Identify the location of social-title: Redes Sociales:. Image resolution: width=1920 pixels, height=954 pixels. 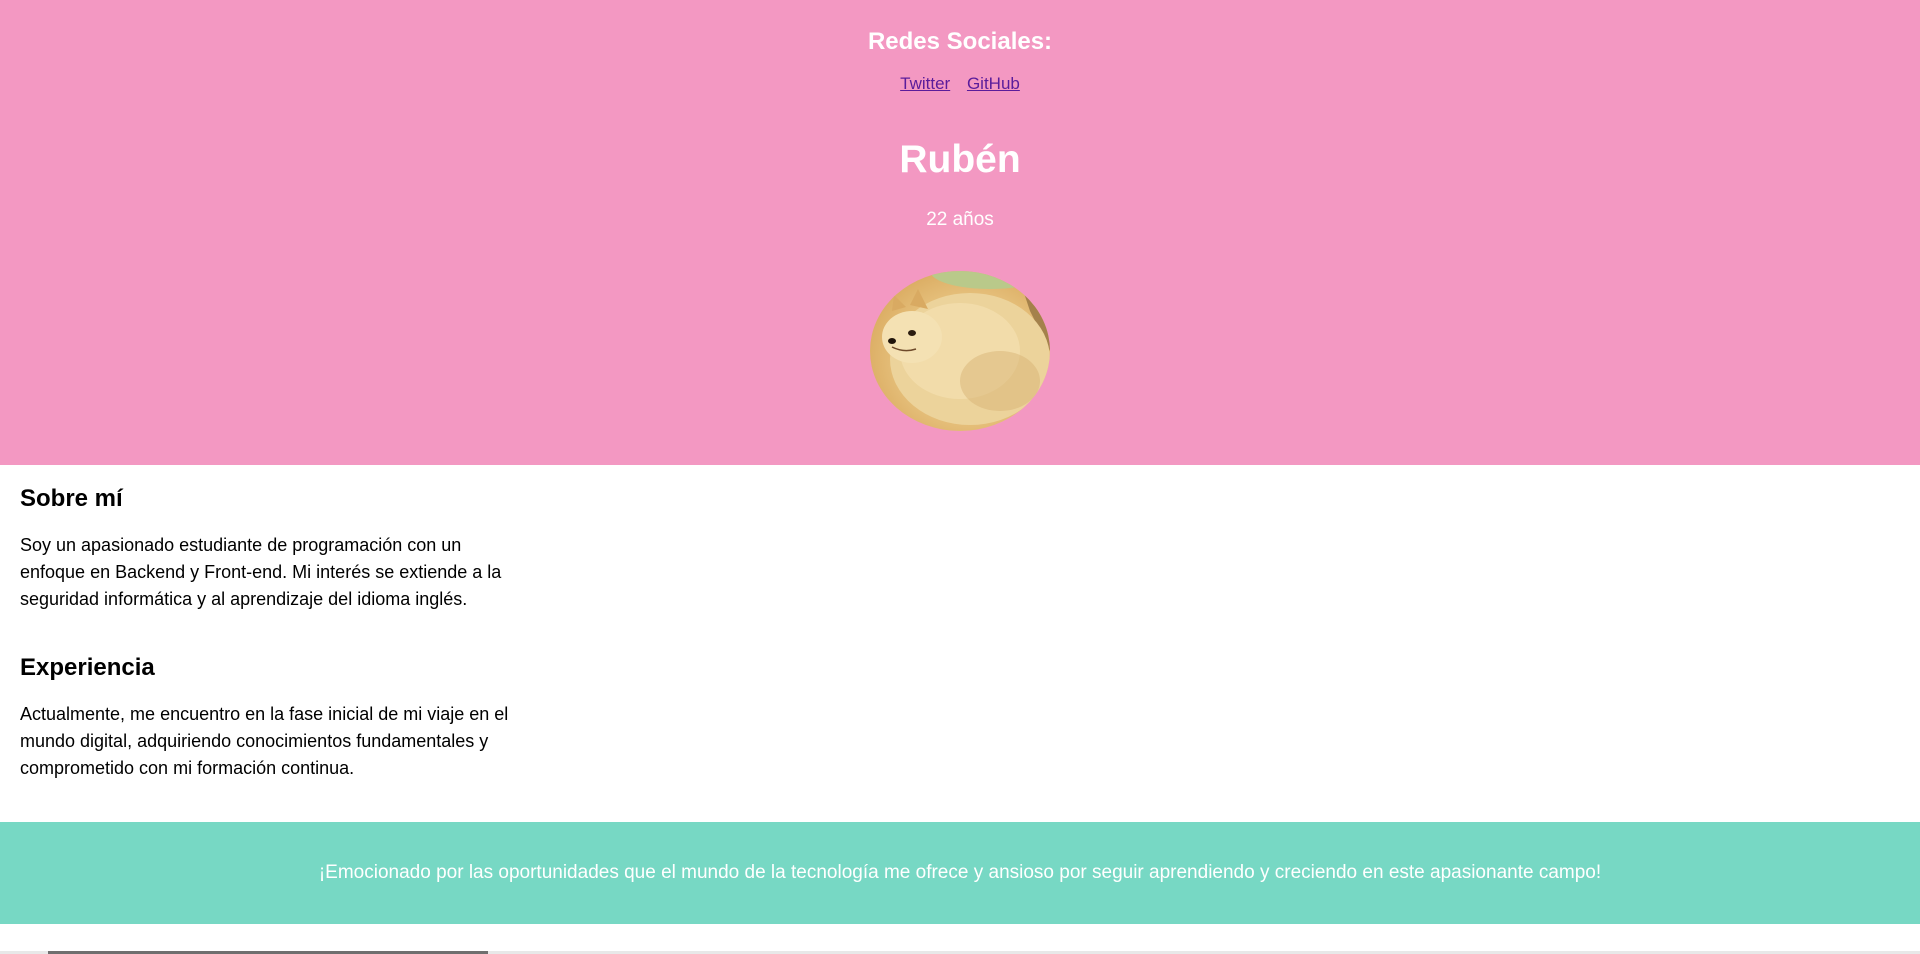
(960, 41).